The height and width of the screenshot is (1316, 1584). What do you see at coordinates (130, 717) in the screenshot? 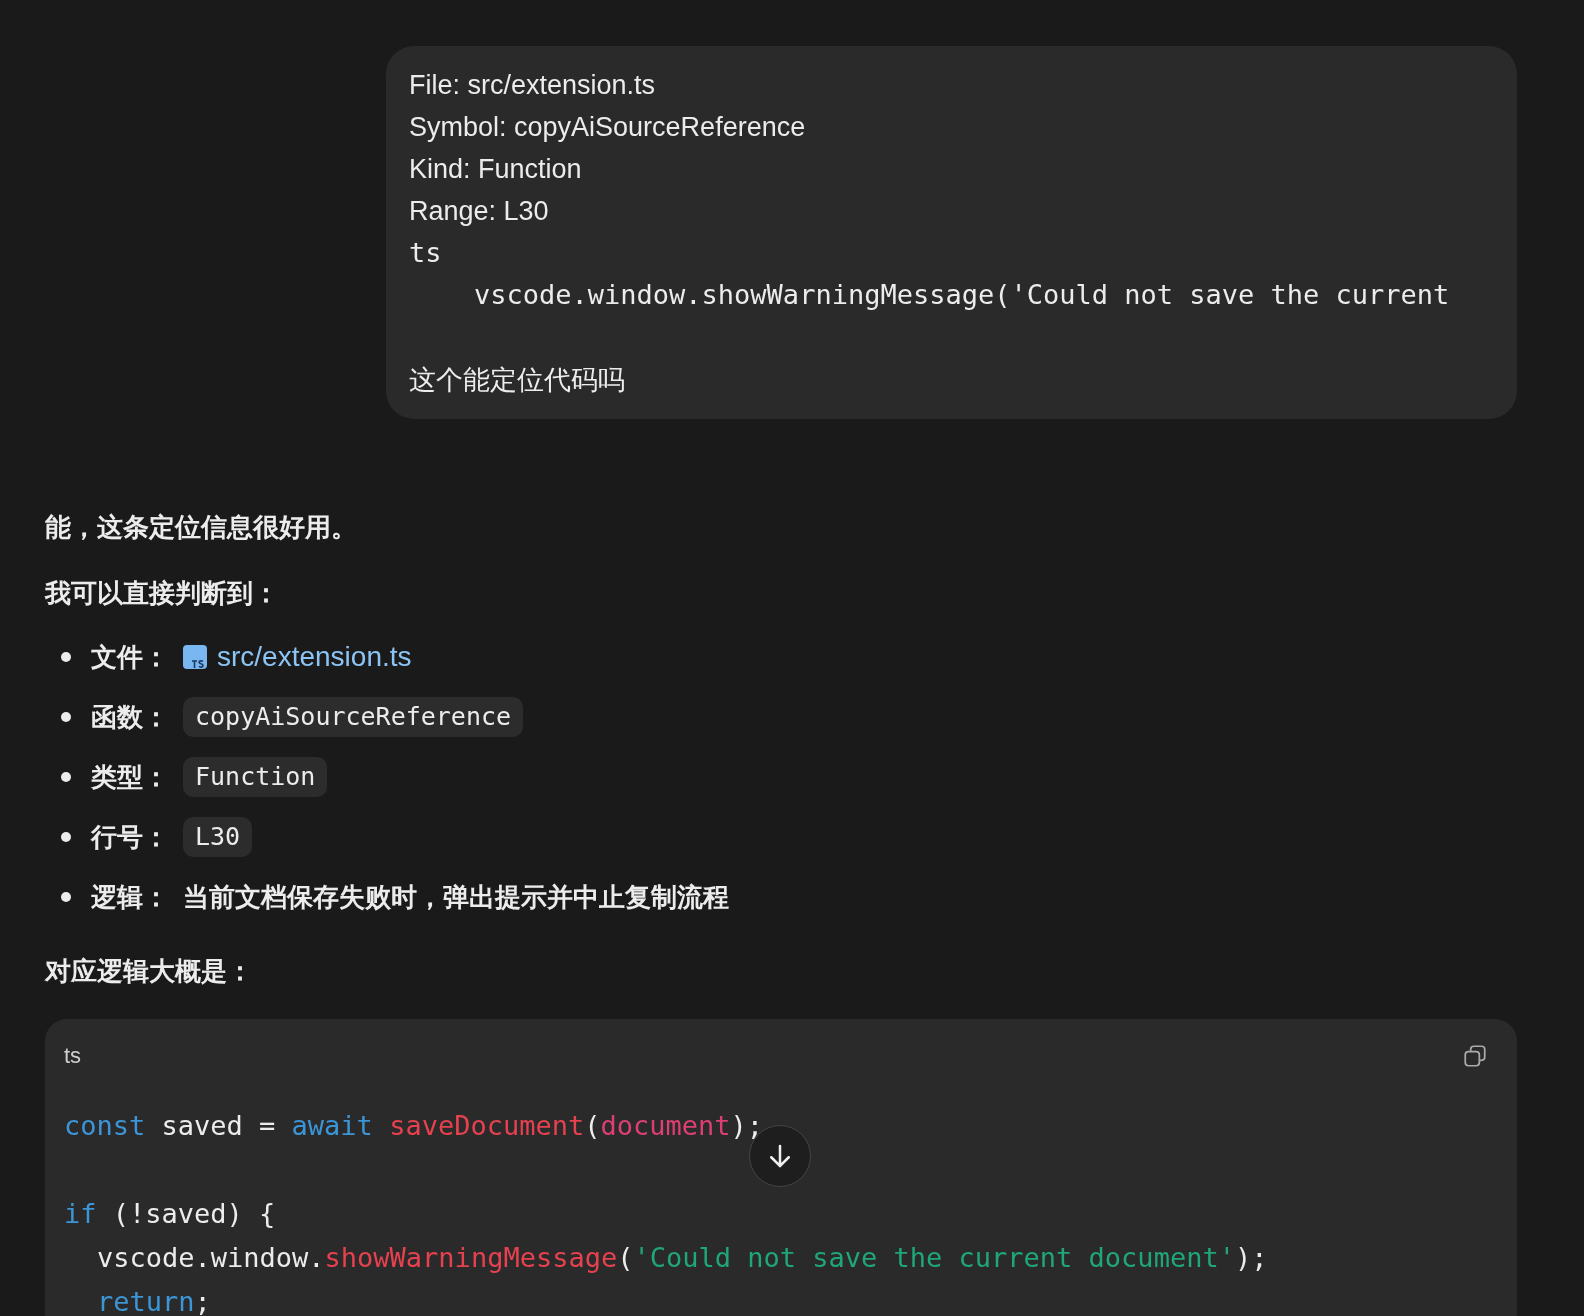
I see `bullet-label: 函数：` at bounding box center [130, 717].